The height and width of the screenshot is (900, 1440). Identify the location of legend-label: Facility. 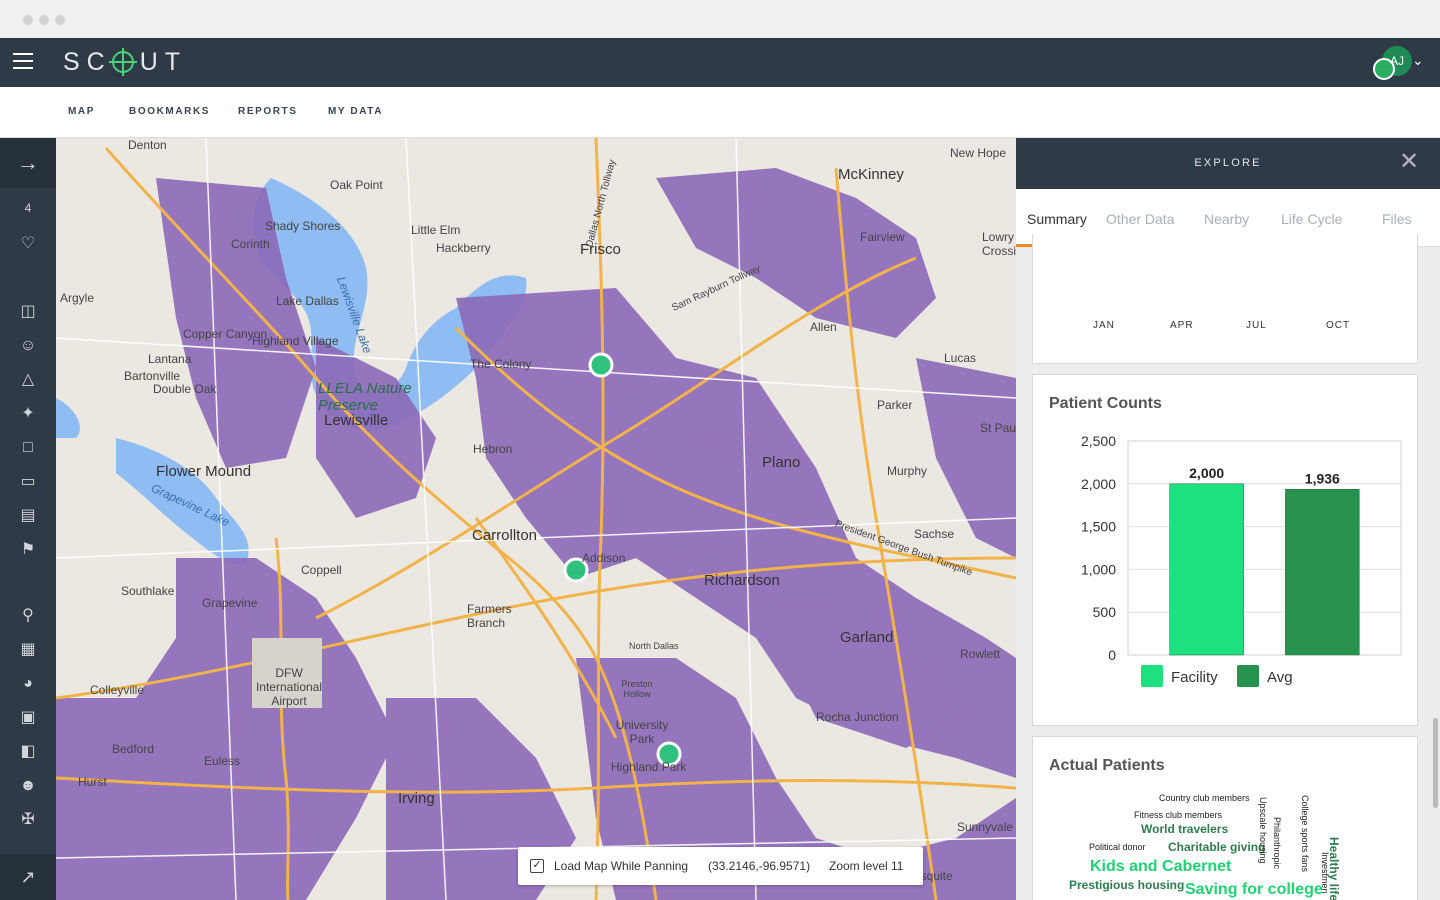
(1194, 677).